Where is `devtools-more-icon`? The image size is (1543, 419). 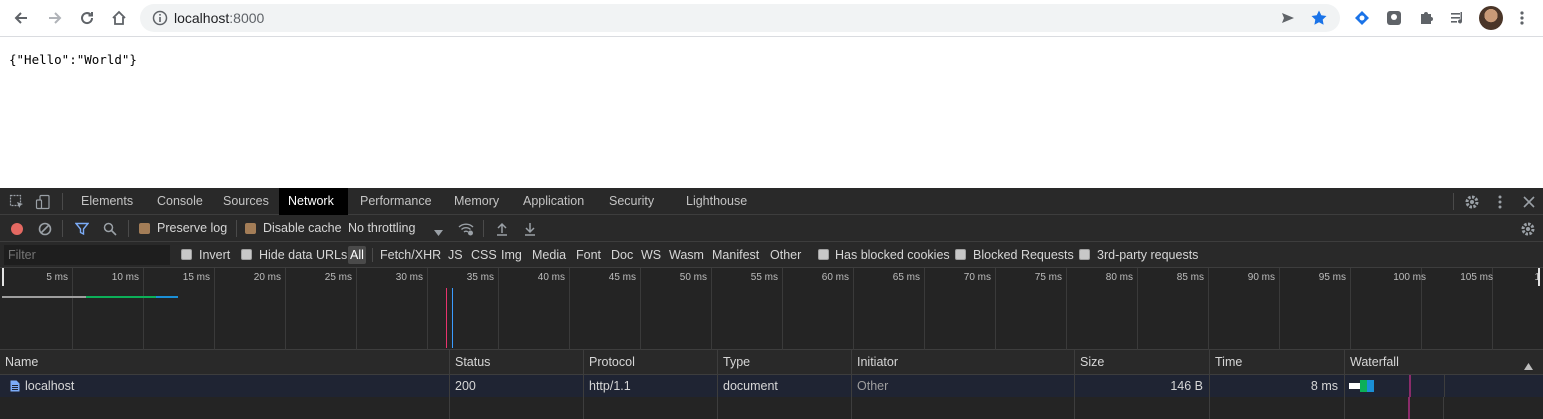
devtools-more-icon is located at coordinates (1500, 202).